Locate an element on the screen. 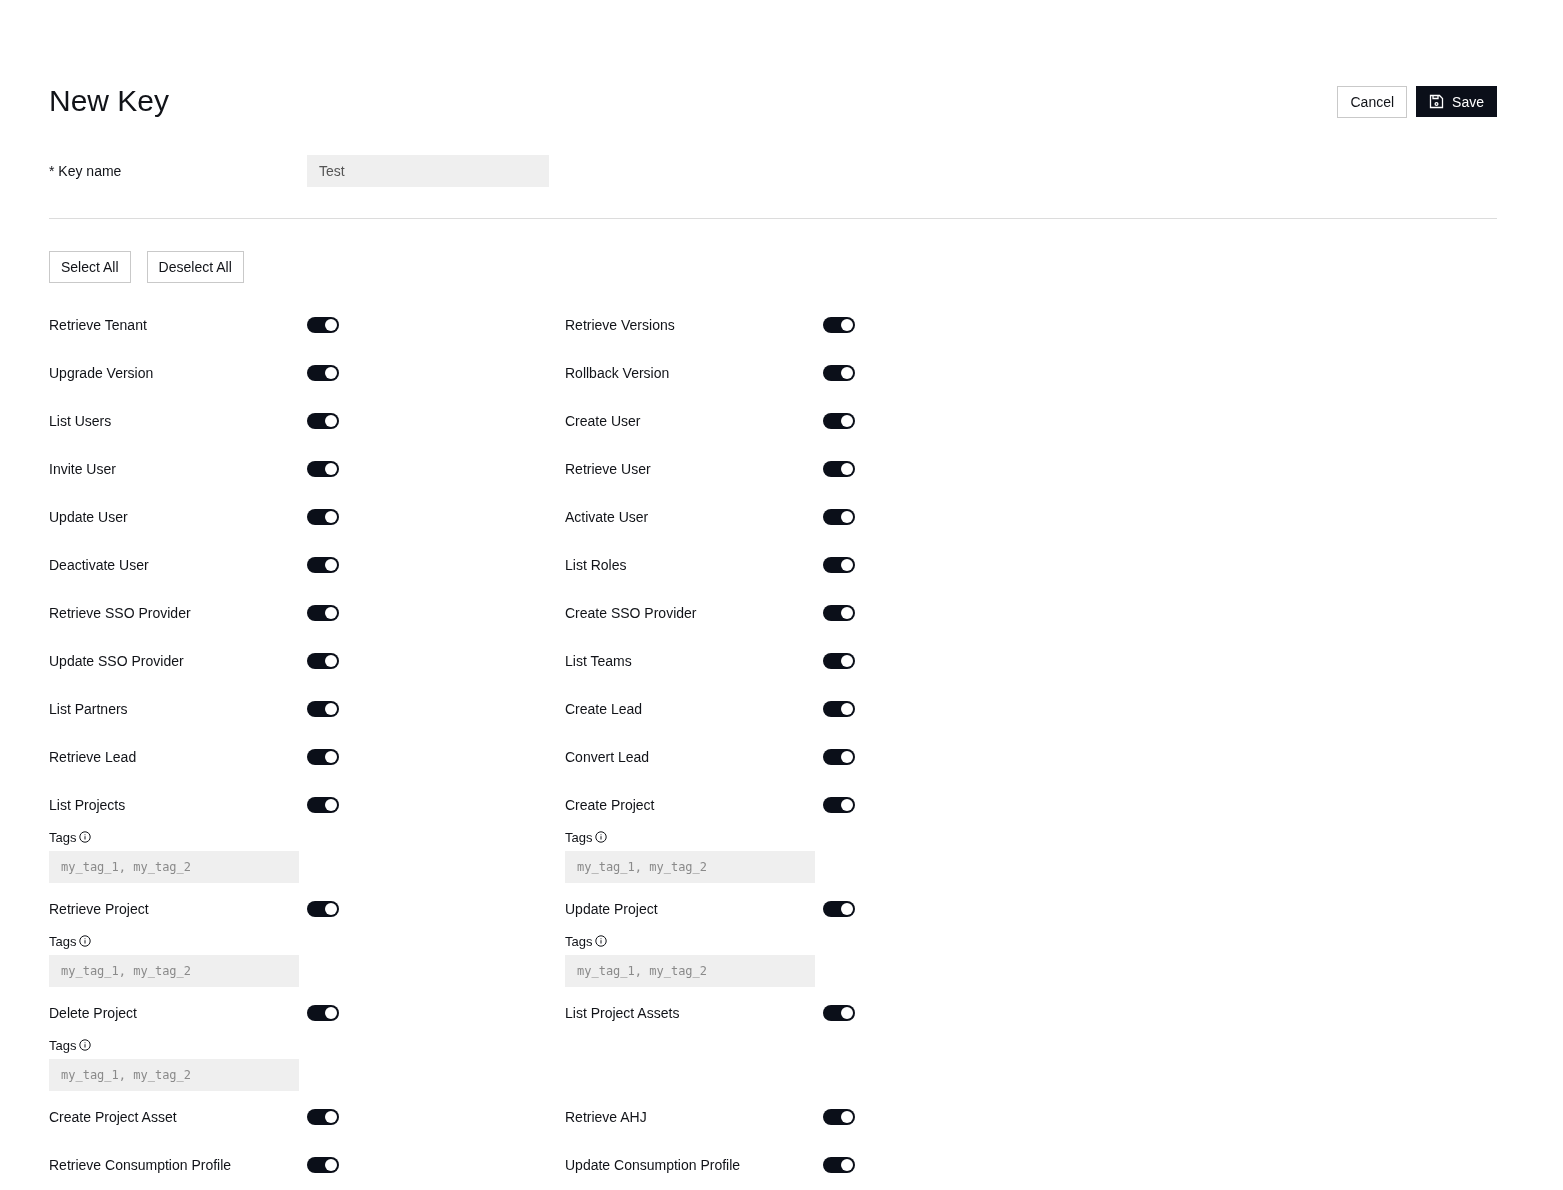 The width and height of the screenshot is (1563, 1190). permission-label: Activate User is located at coordinates (607, 517).